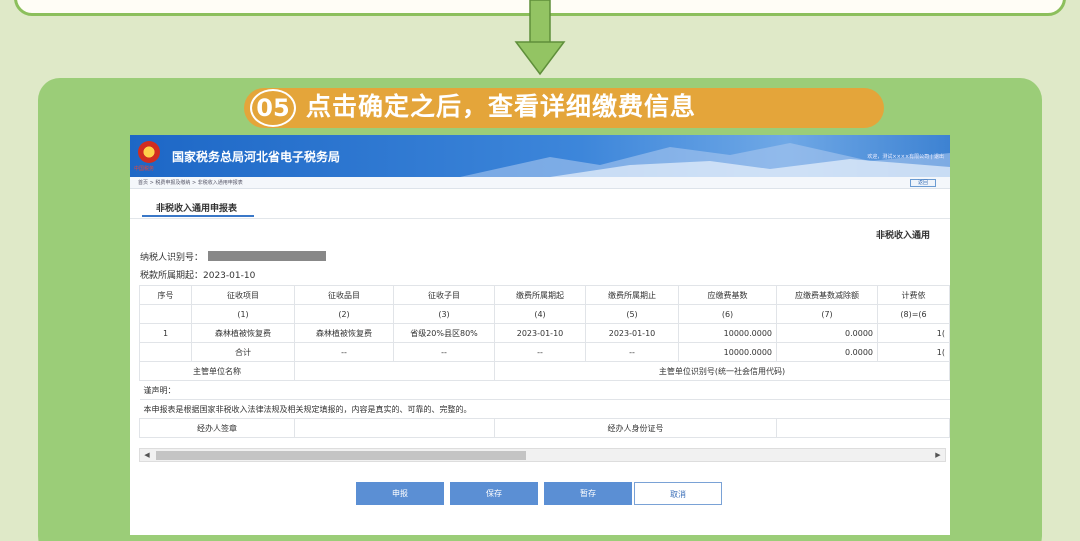  What do you see at coordinates (827, 352) in the screenshot?
I see `total-deduction: 0.0000` at bounding box center [827, 352].